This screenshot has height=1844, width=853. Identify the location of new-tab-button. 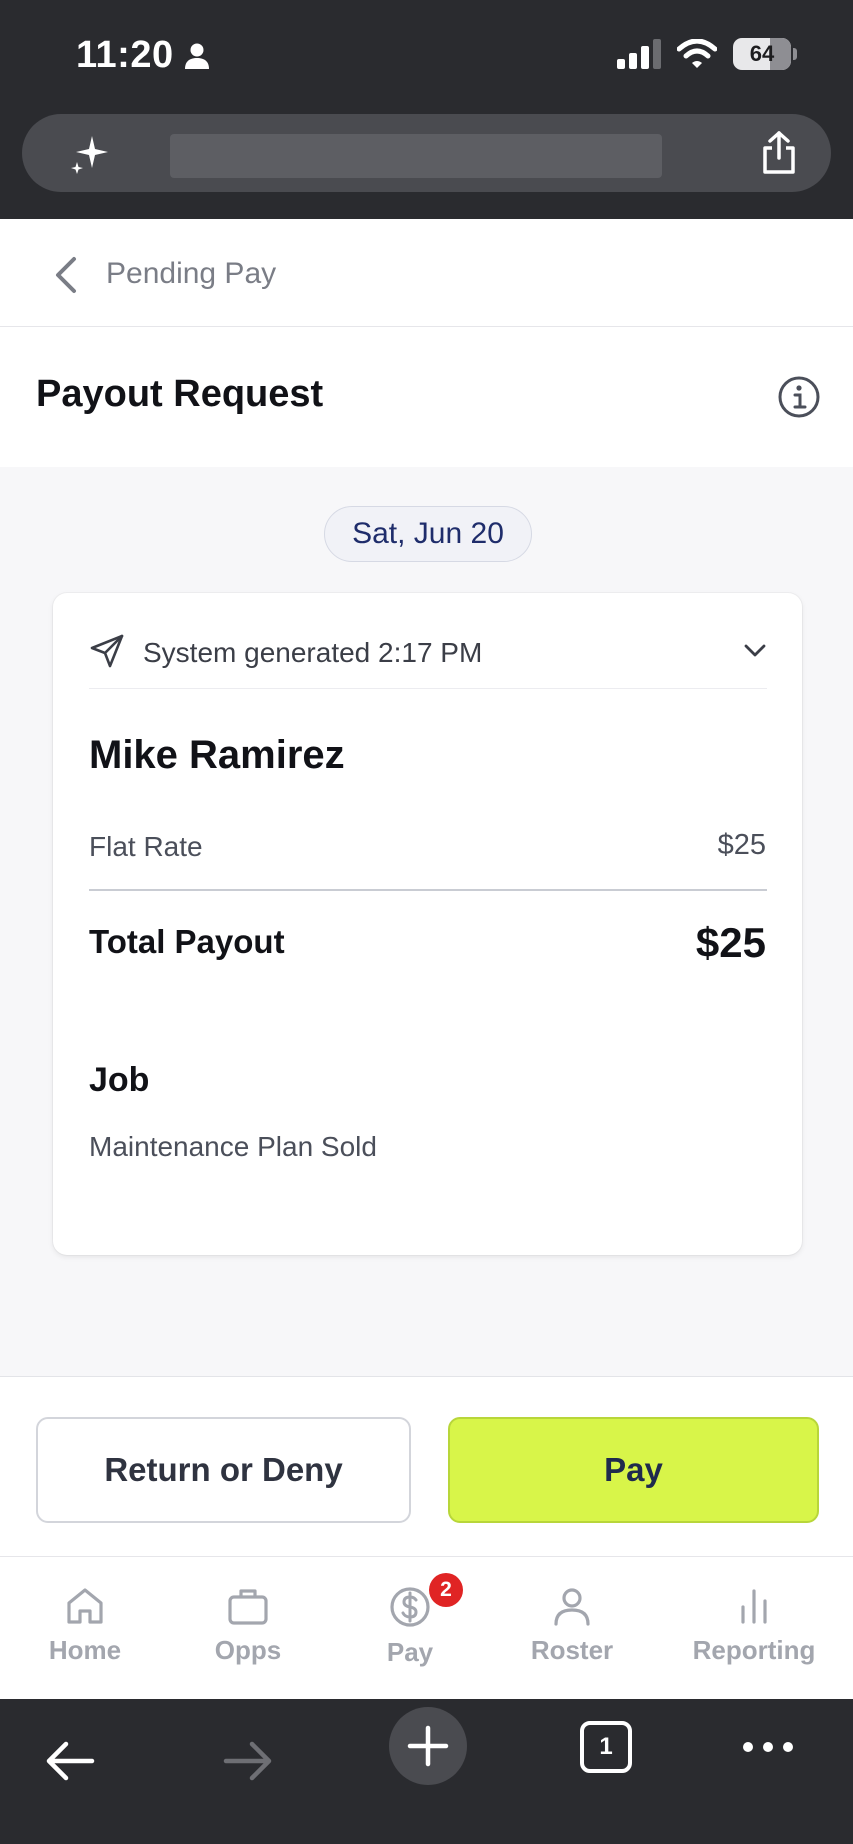
(428, 1746).